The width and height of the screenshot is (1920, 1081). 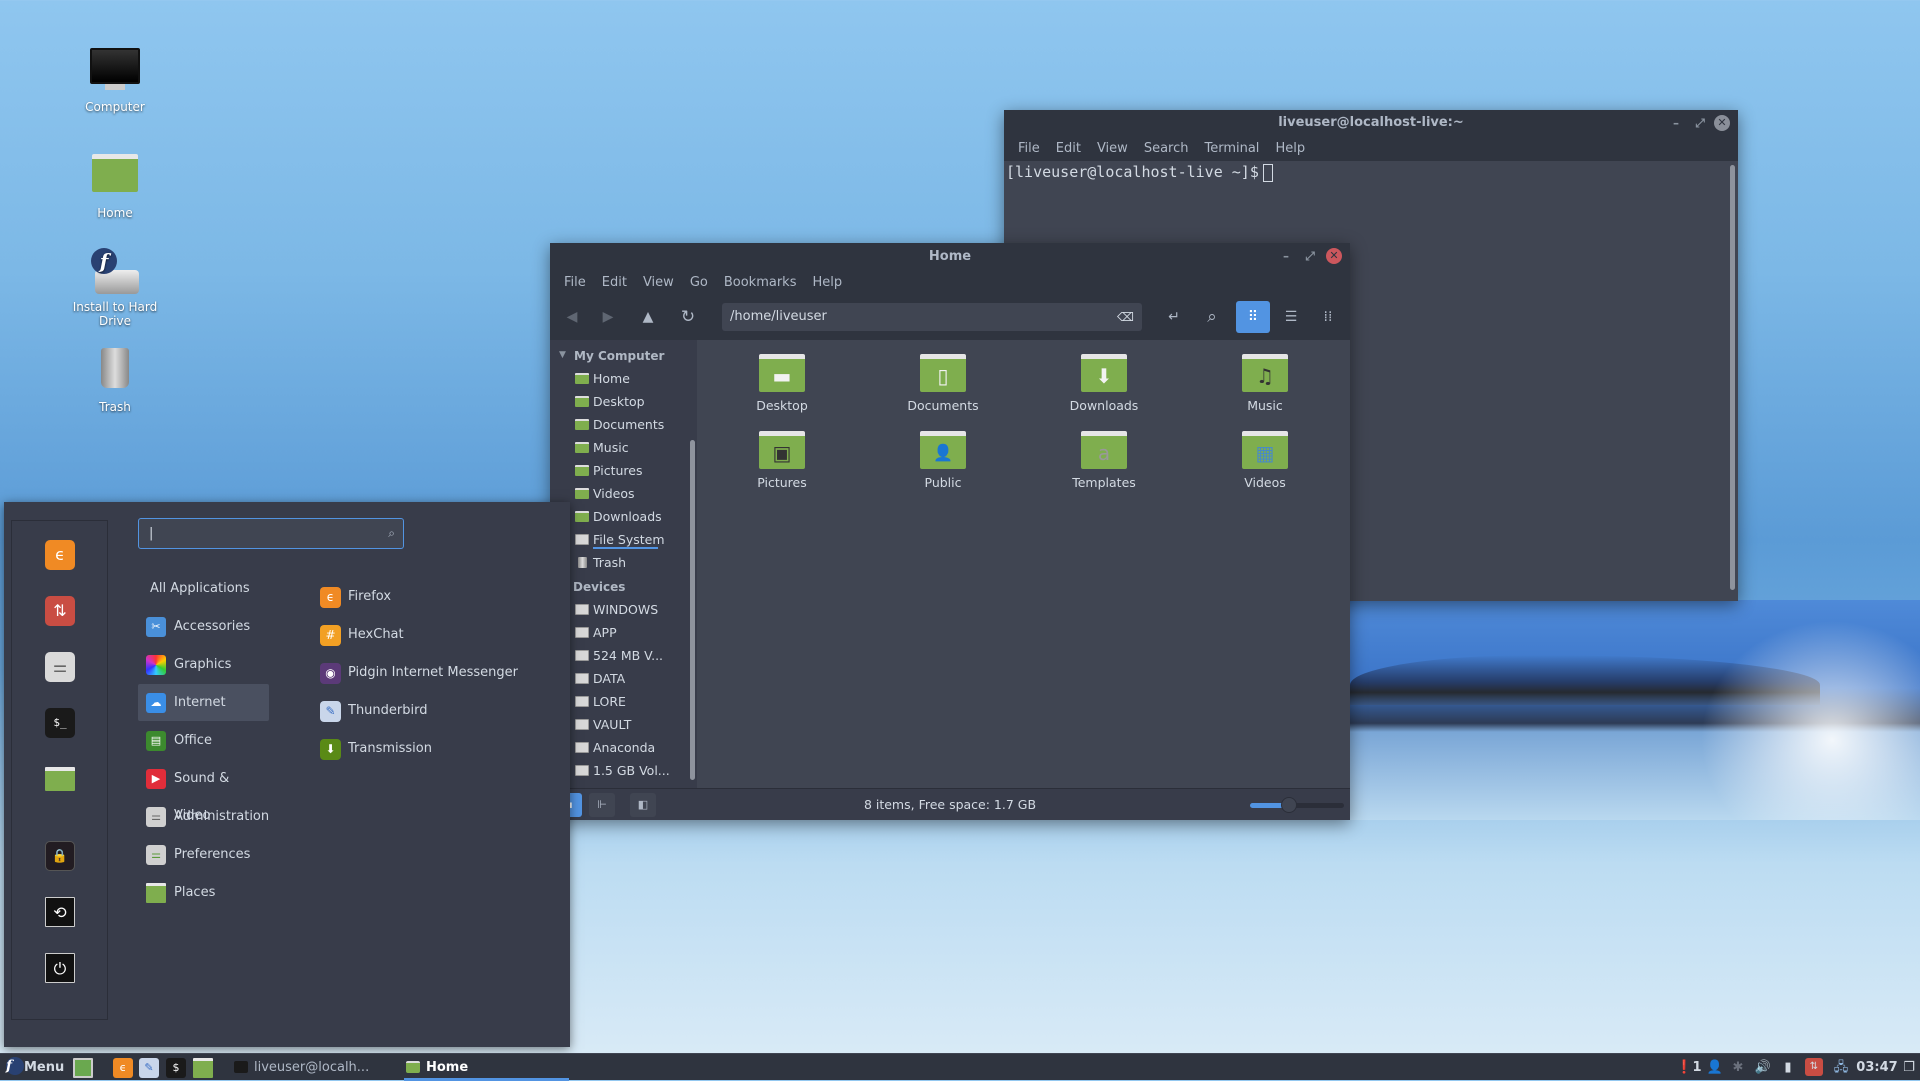 What do you see at coordinates (354, 597) in the screenshot?
I see `app-firefox: ϵ Firefox` at bounding box center [354, 597].